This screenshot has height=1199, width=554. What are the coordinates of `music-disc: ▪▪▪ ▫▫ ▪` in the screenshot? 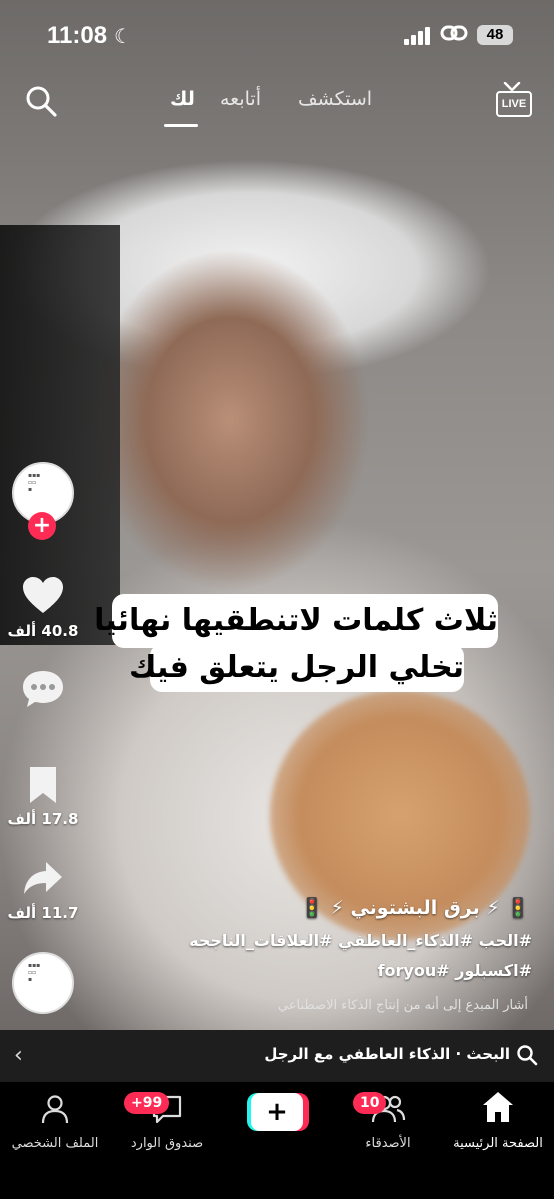 It's located at (43, 983).